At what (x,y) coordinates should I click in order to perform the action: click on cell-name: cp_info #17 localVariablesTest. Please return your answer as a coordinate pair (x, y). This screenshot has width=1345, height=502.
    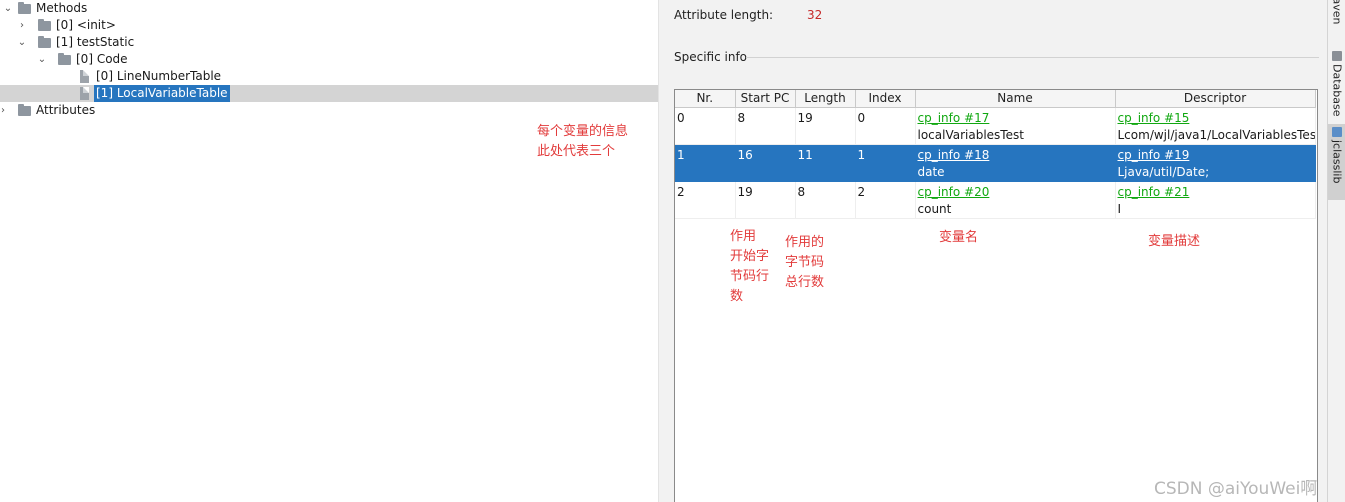
    Looking at the image, I should click on (1015, 126).